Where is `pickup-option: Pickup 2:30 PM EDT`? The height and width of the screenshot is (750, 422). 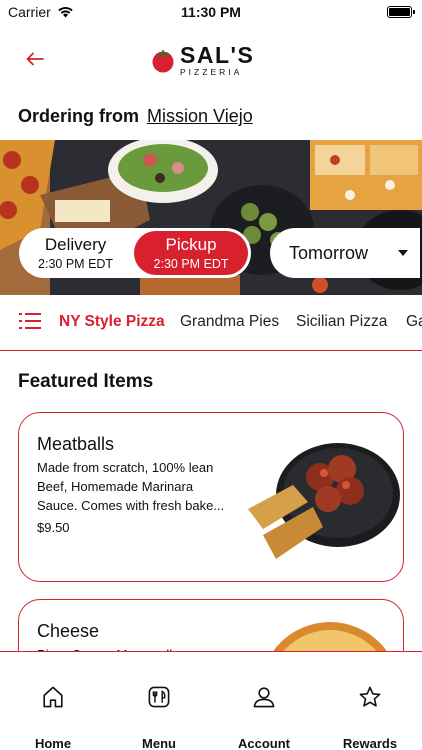 pickup-option: Pickup 2:30 PM EDT is located at coordinates (191, 253).